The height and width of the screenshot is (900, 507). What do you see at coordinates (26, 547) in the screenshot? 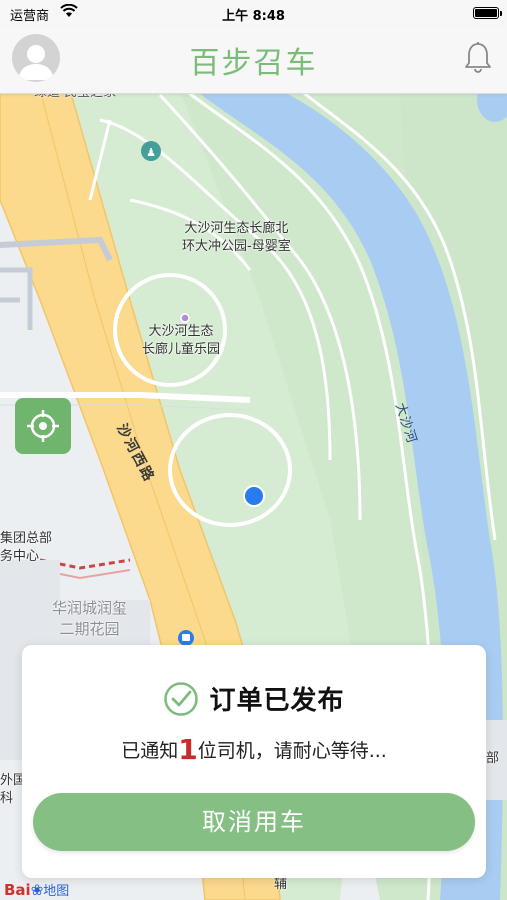
I see `map-label-group-hq: 集团总部 务中心` at bounding box center [26, 547].